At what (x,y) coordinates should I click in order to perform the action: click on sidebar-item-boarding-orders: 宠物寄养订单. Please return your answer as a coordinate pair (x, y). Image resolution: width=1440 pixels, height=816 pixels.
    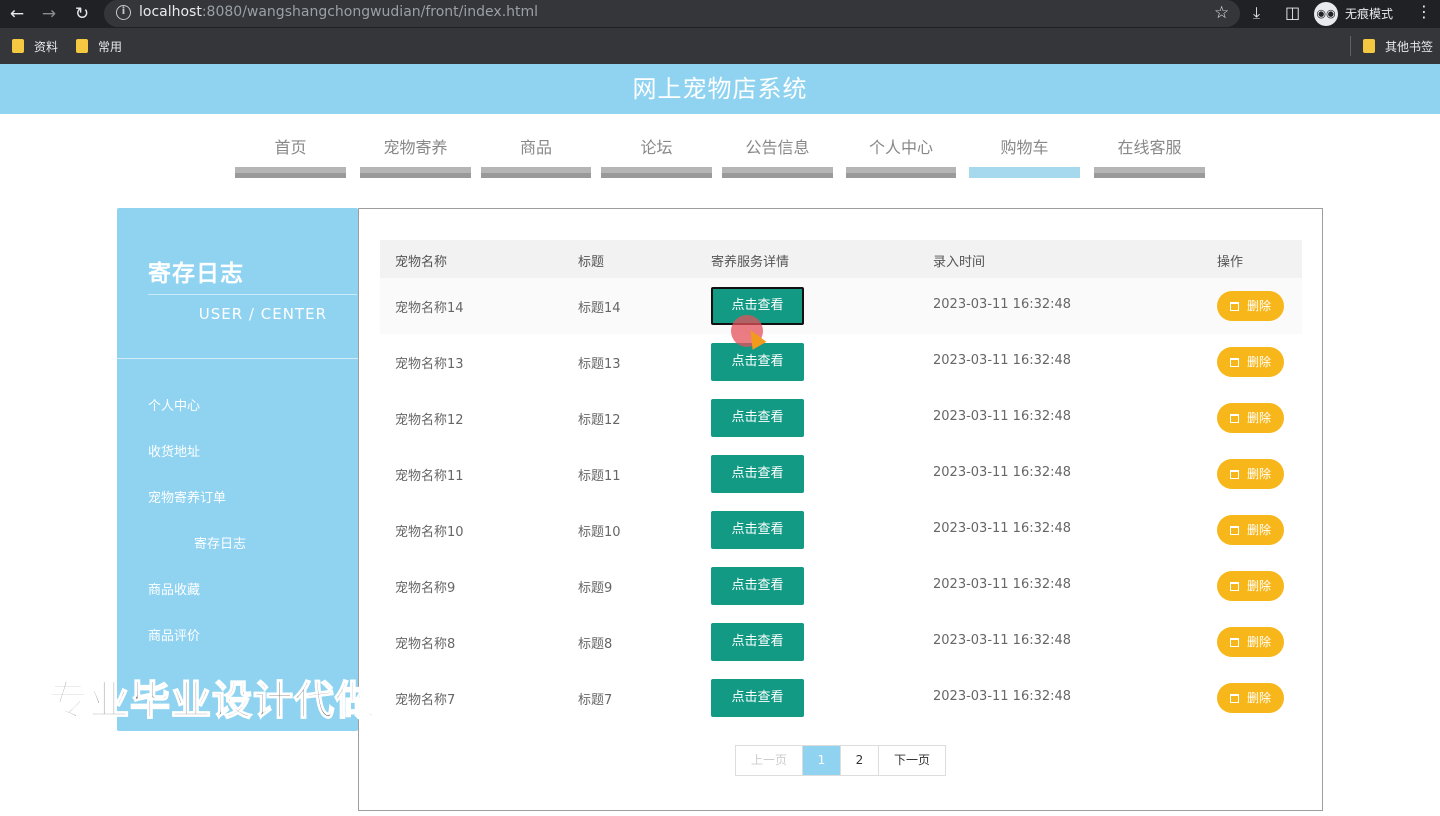
    Looking at the image, I should click on (187, 496).